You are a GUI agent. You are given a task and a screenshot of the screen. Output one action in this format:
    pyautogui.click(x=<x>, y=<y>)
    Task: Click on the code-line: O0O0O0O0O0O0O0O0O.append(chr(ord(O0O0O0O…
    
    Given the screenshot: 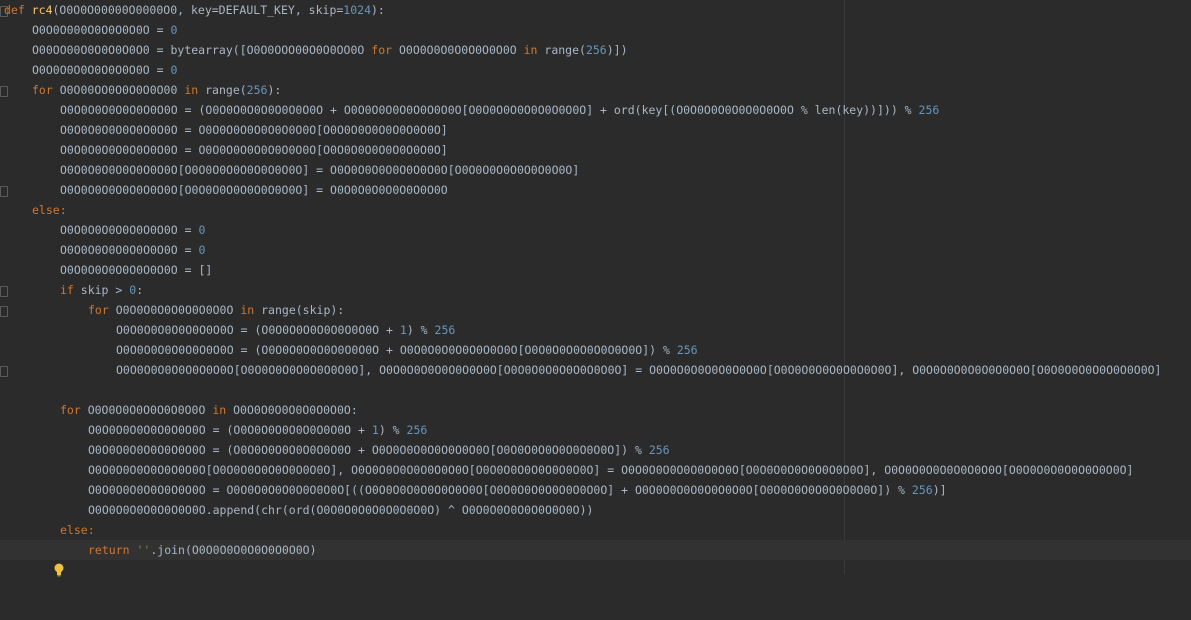 What is the action you would take?
    pyautogui.click(x=296, y=510)
    